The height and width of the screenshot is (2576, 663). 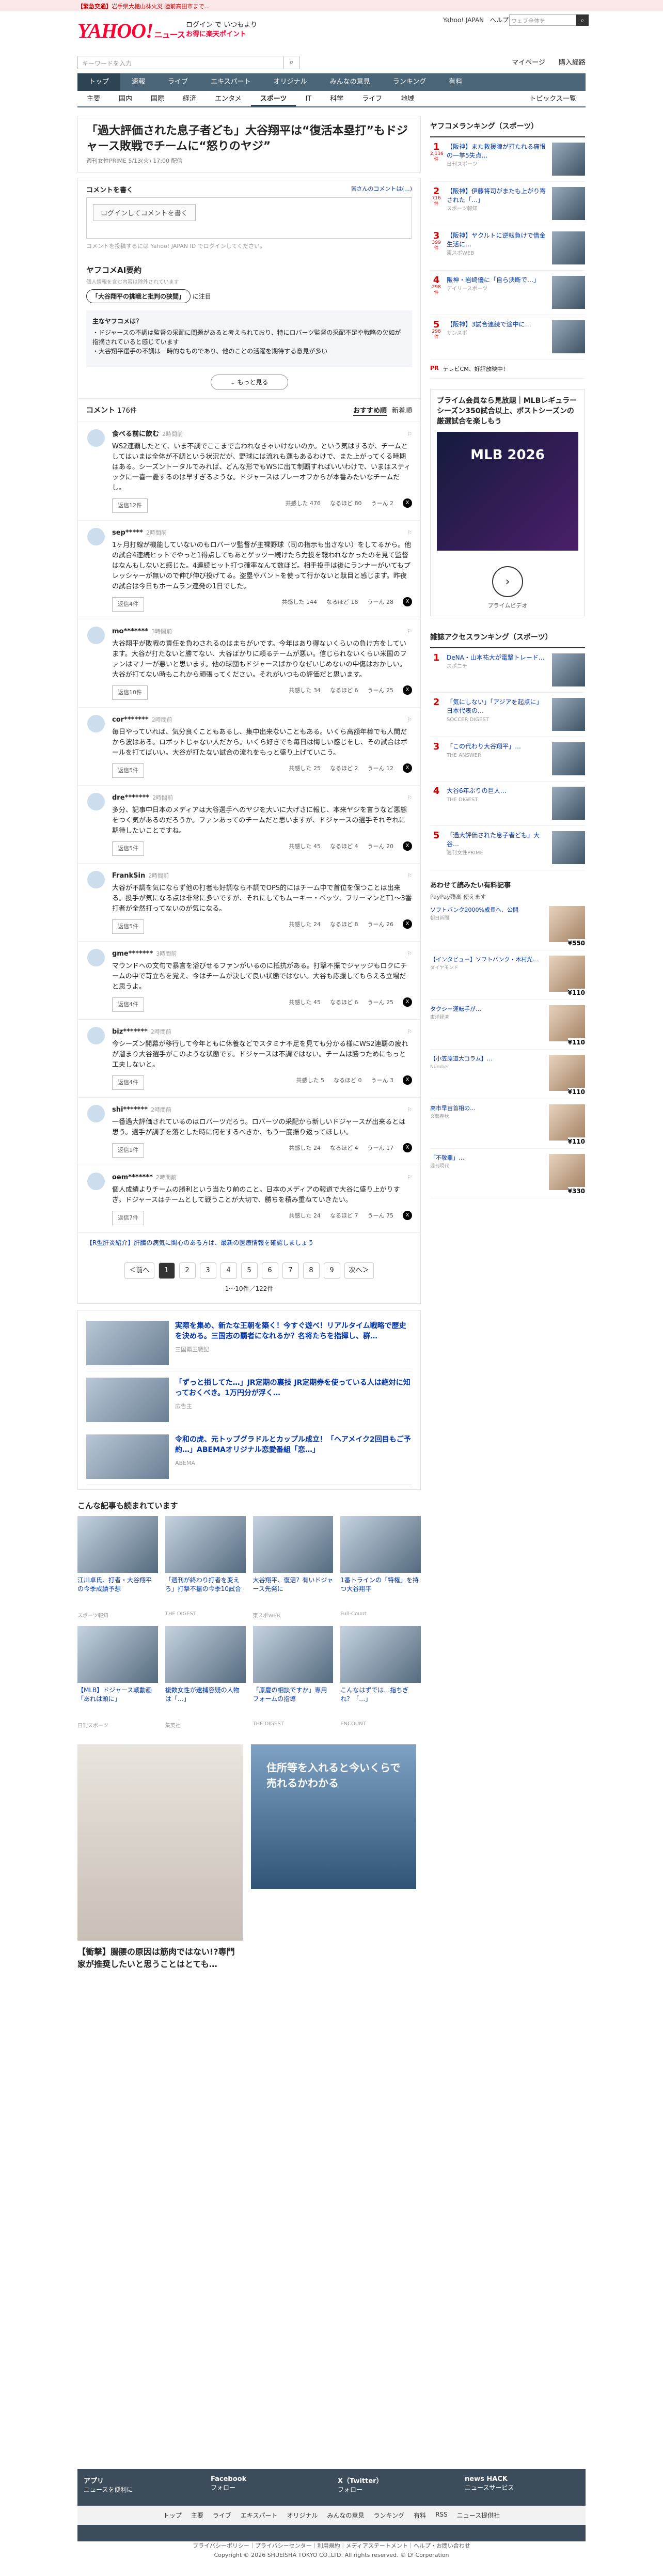 I want to click on ranking-item: 4 大谷6年ぶりの巨人… THE DIGEST, so click(x=507, y=804).